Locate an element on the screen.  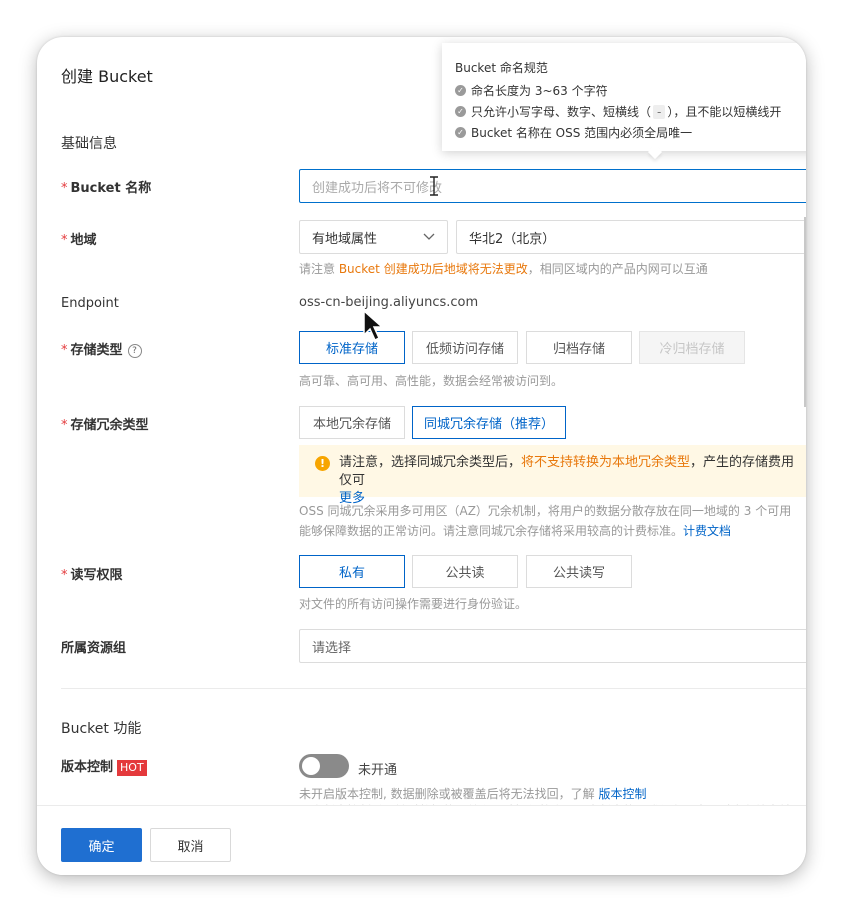
resource-group-placeholder: 请选择 is located at coordinates (332, 648).